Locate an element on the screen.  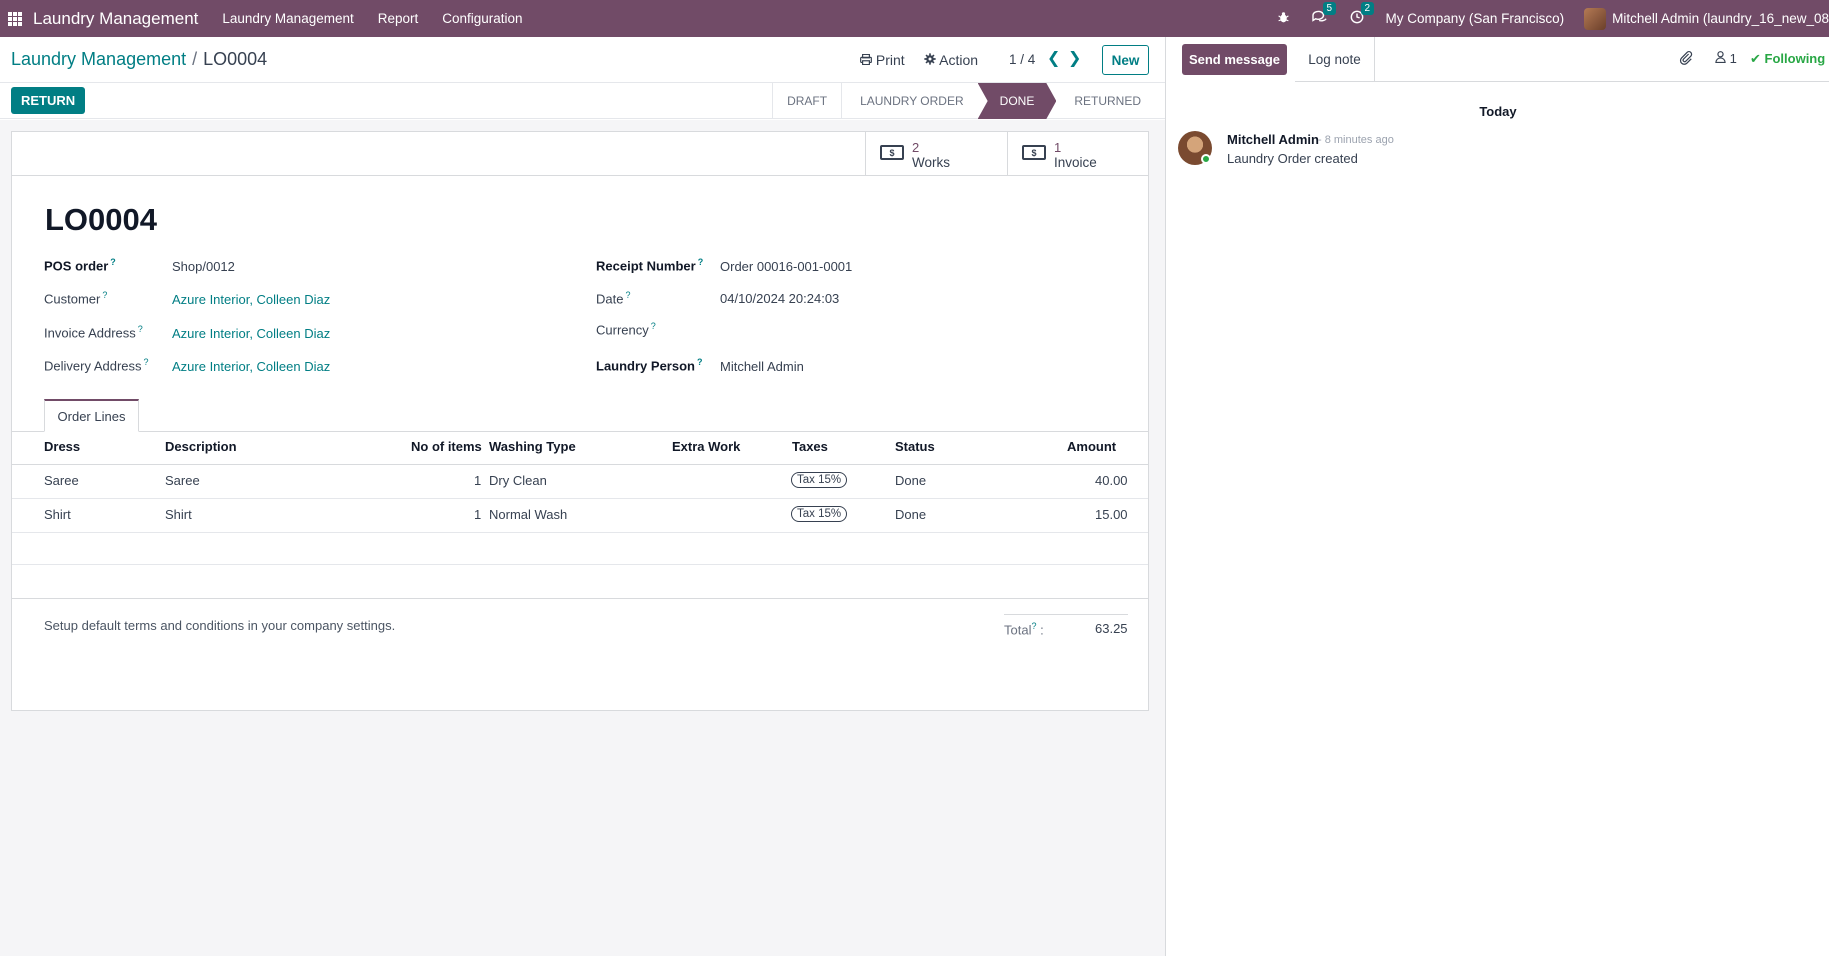
log-note-button: Log note is located at coordinates (1335, 59).